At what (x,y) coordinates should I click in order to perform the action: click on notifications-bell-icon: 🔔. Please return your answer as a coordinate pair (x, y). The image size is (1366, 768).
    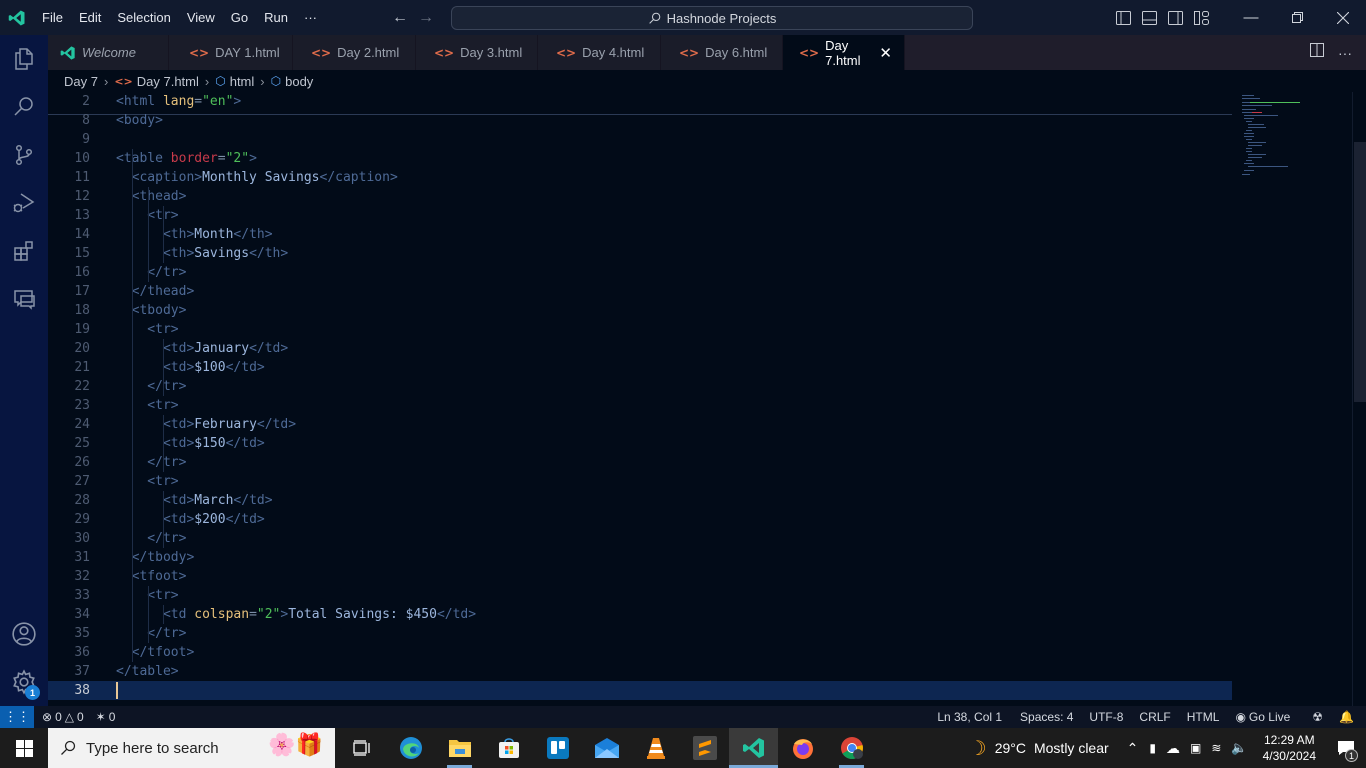
    Looking at the image, I should click on (1346, 717).